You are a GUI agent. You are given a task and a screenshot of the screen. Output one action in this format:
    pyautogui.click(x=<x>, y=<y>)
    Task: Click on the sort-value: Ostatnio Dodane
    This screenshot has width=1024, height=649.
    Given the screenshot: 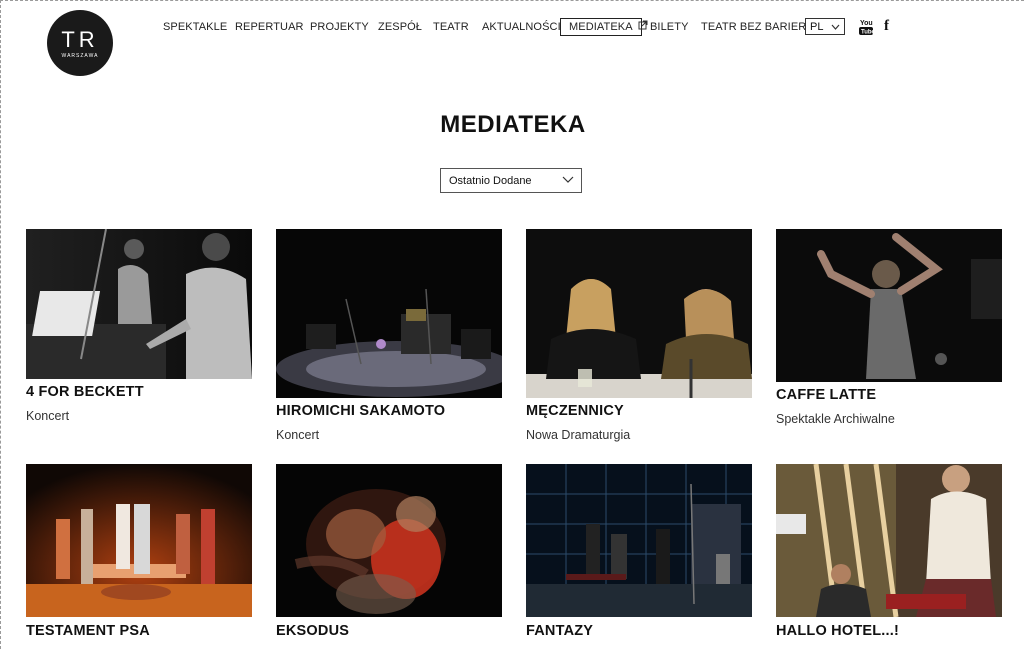 What is the action you would take?
    pyautogui.click(x=490, y=180)
    